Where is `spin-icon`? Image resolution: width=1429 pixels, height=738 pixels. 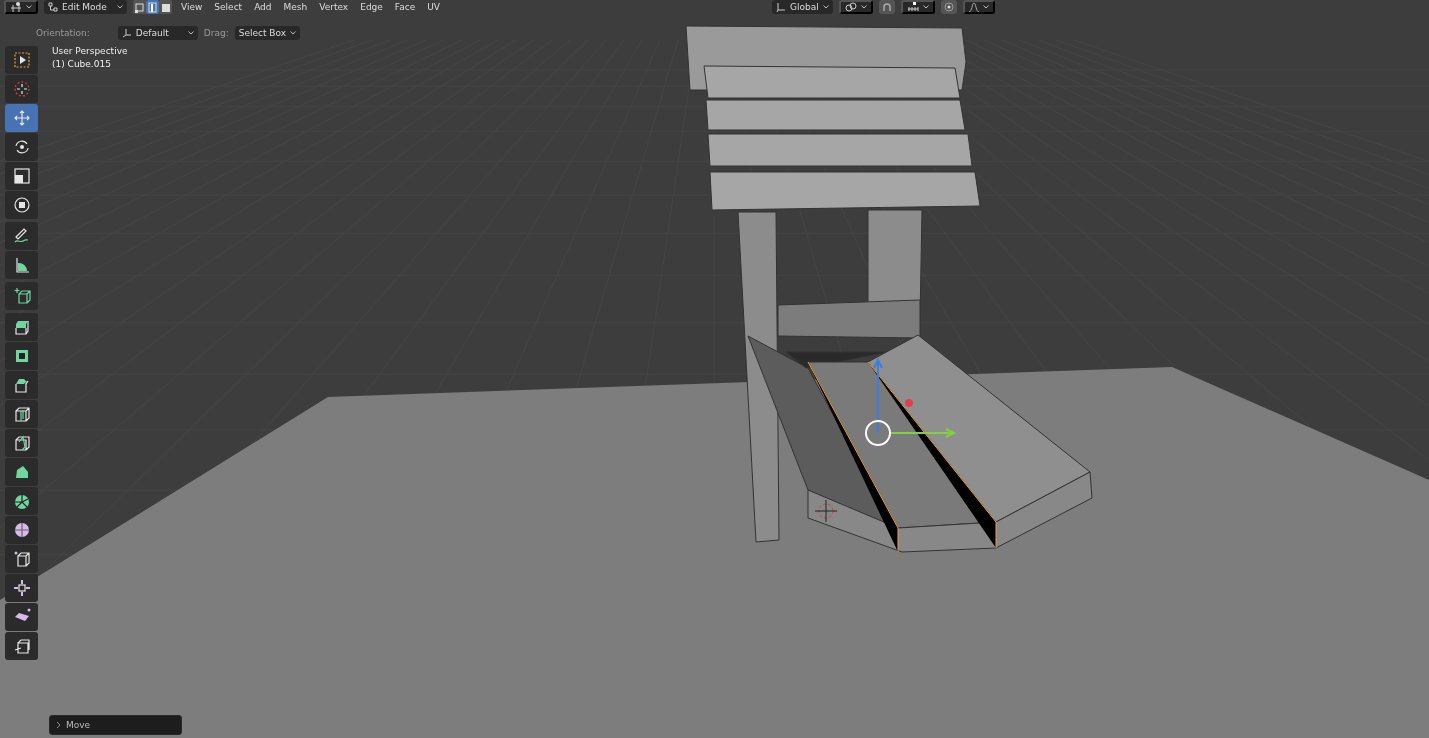
spin-icon is located at coordinates (21, 501).